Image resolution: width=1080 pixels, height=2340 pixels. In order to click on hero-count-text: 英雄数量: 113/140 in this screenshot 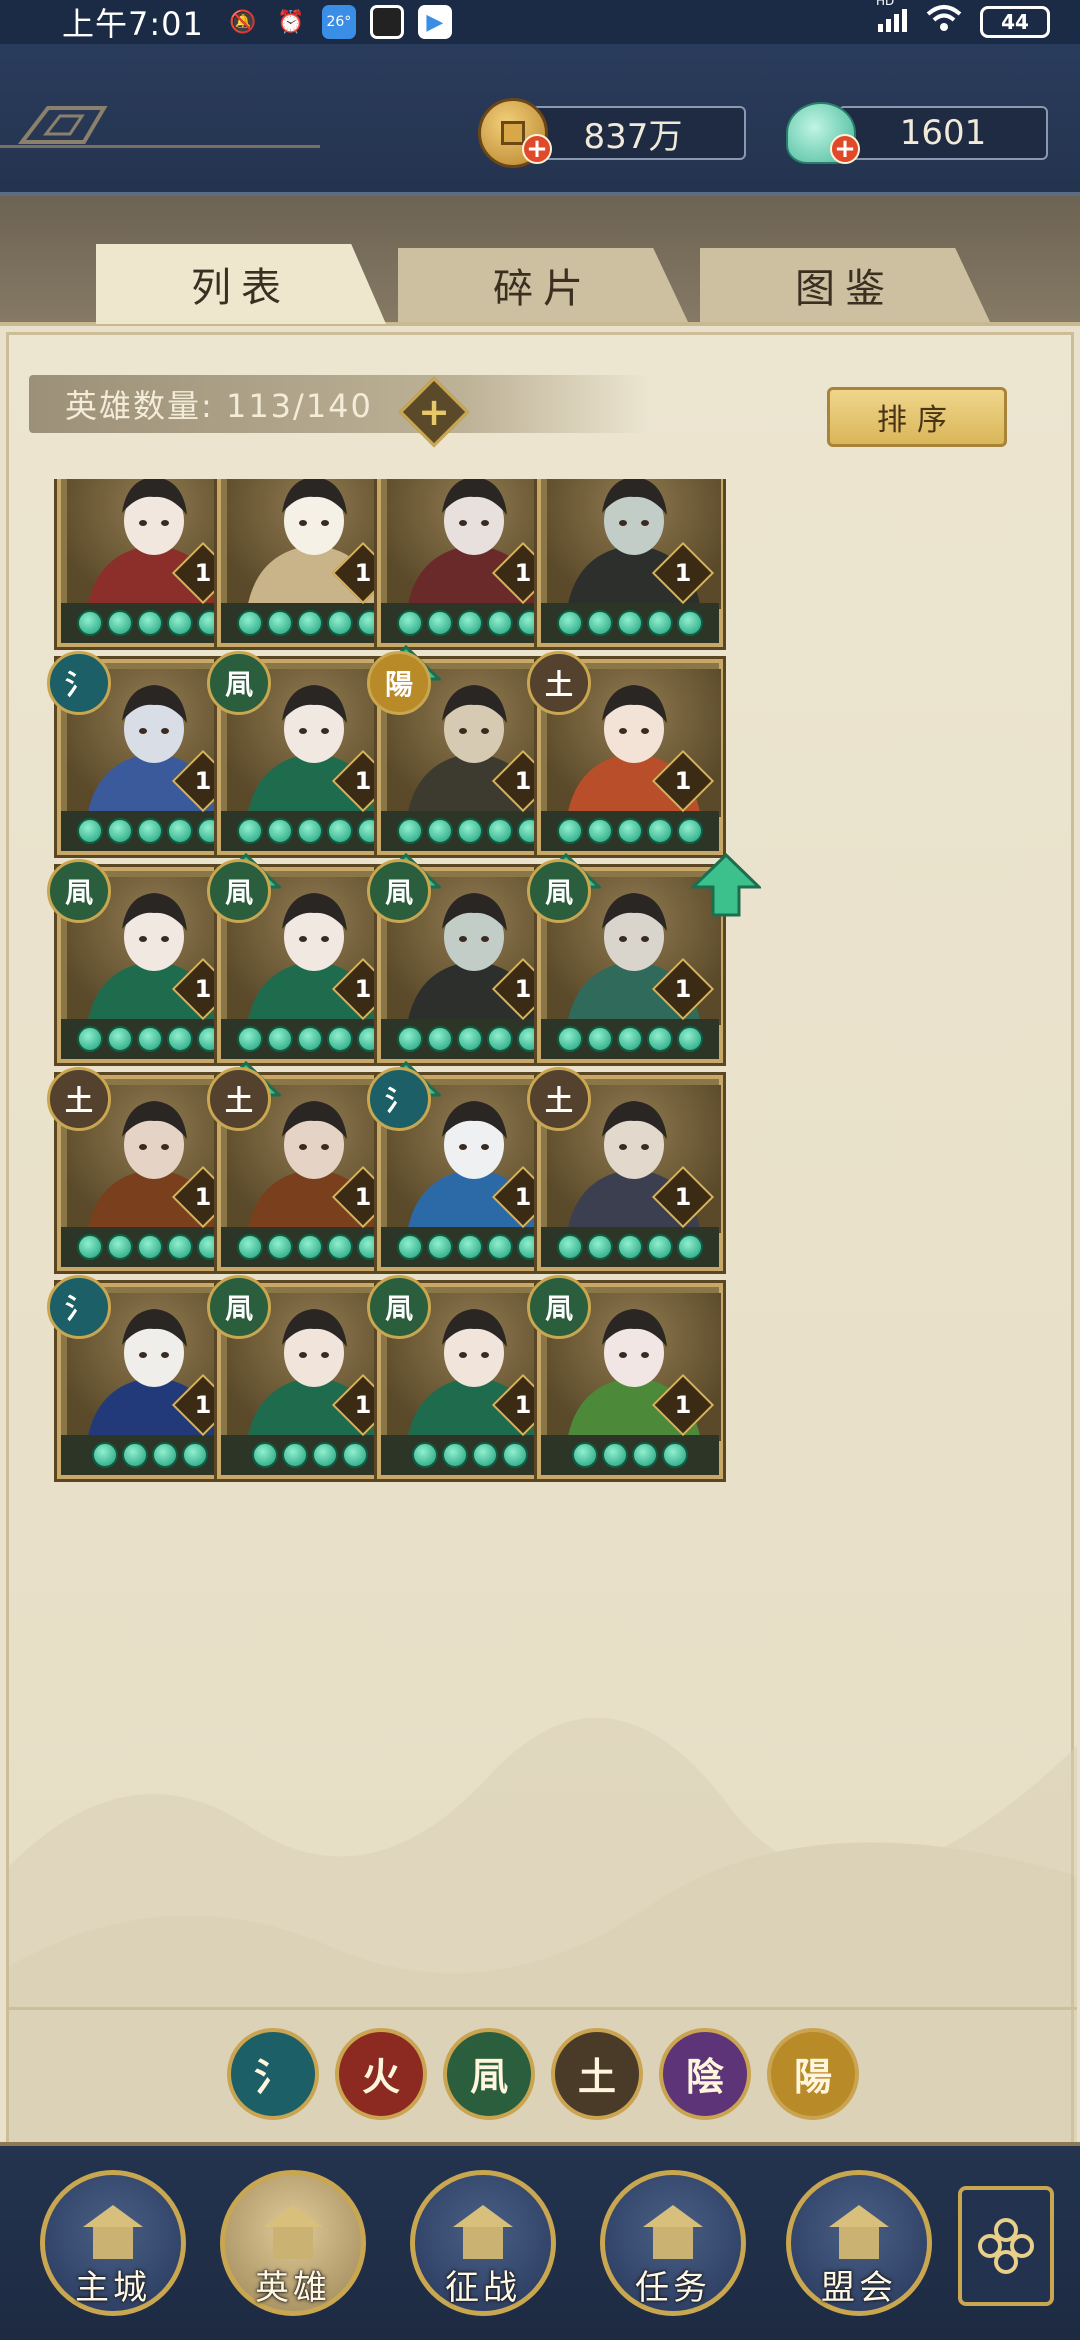, I will do `click(219, 406)`.